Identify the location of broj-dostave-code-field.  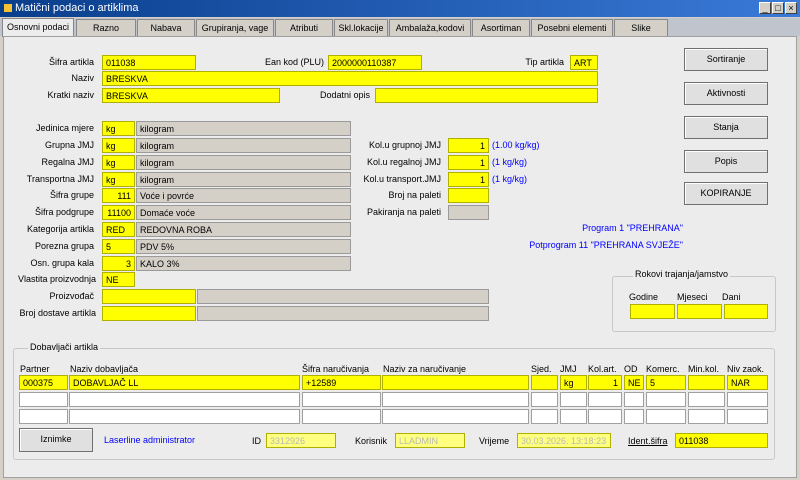
(149, 313).